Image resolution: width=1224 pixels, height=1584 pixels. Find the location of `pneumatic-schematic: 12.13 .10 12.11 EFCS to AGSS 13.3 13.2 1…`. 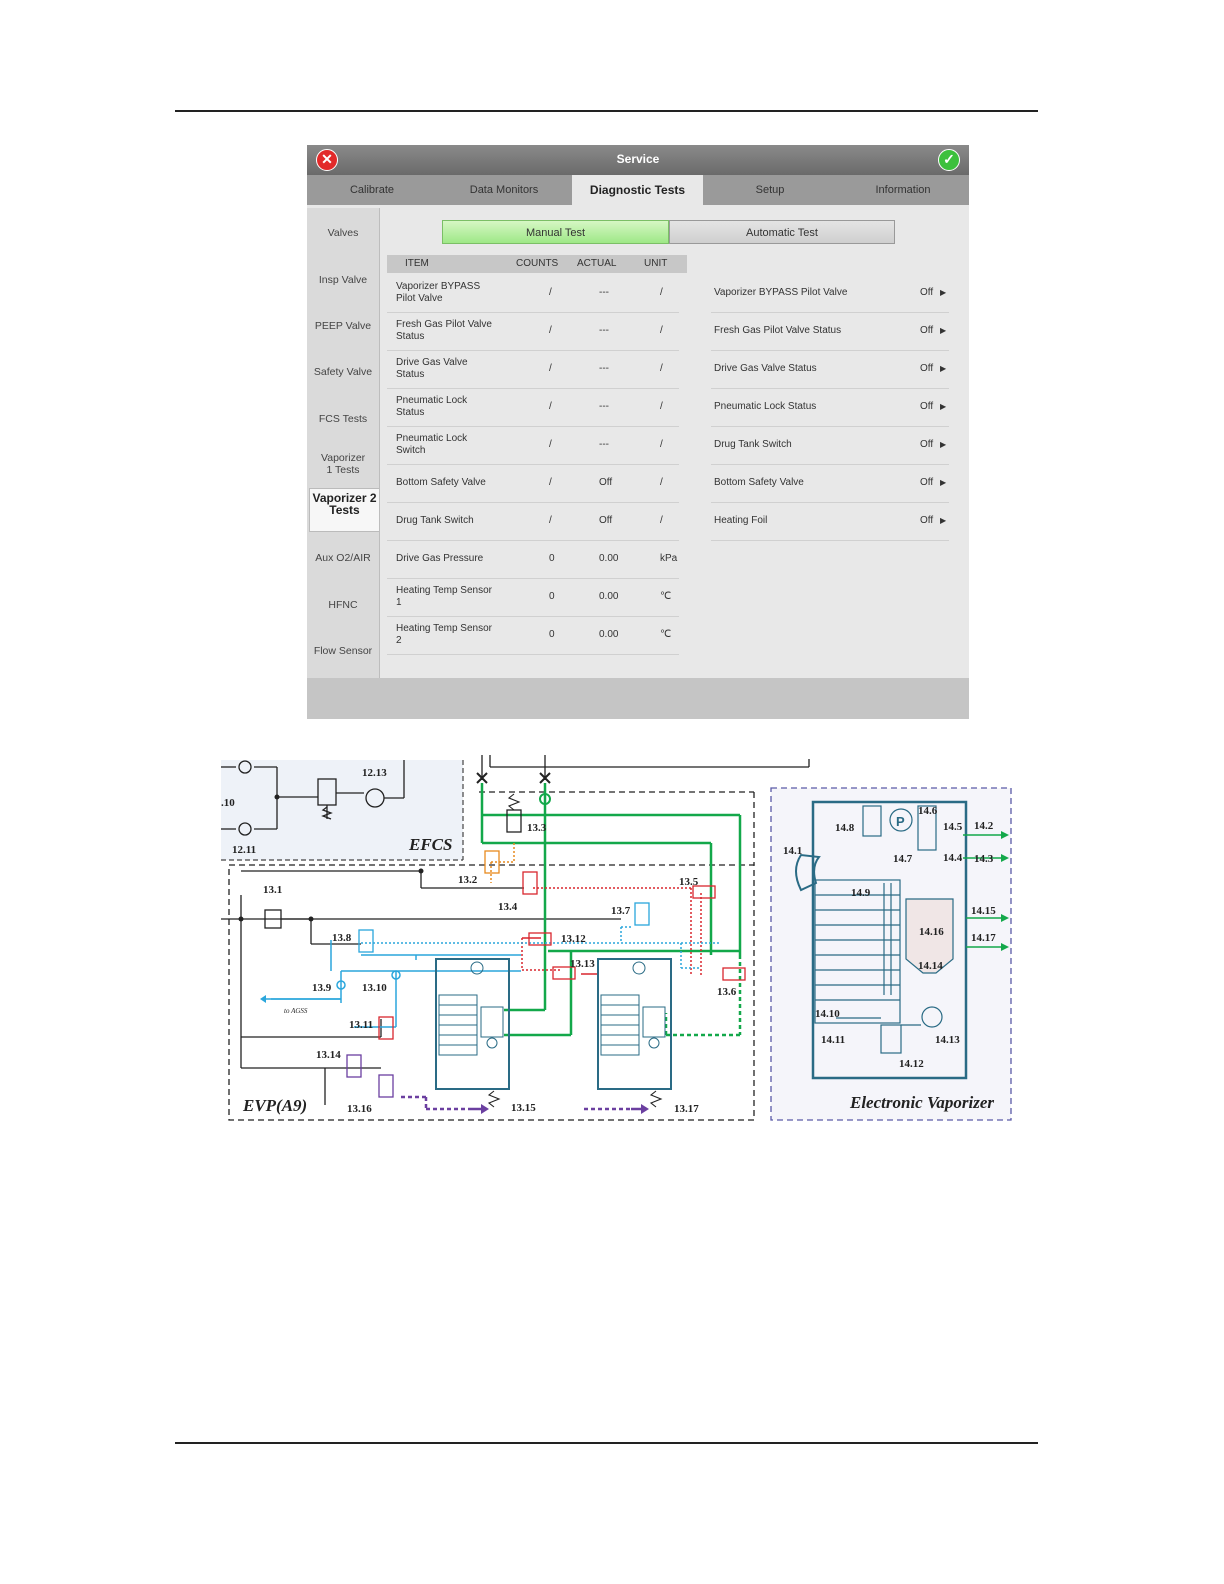

pneumatic-schematic: 12.13 .10 12.11 EFCS to AGSS 13.3 13.2 1… is located at coordinates (616, 938).